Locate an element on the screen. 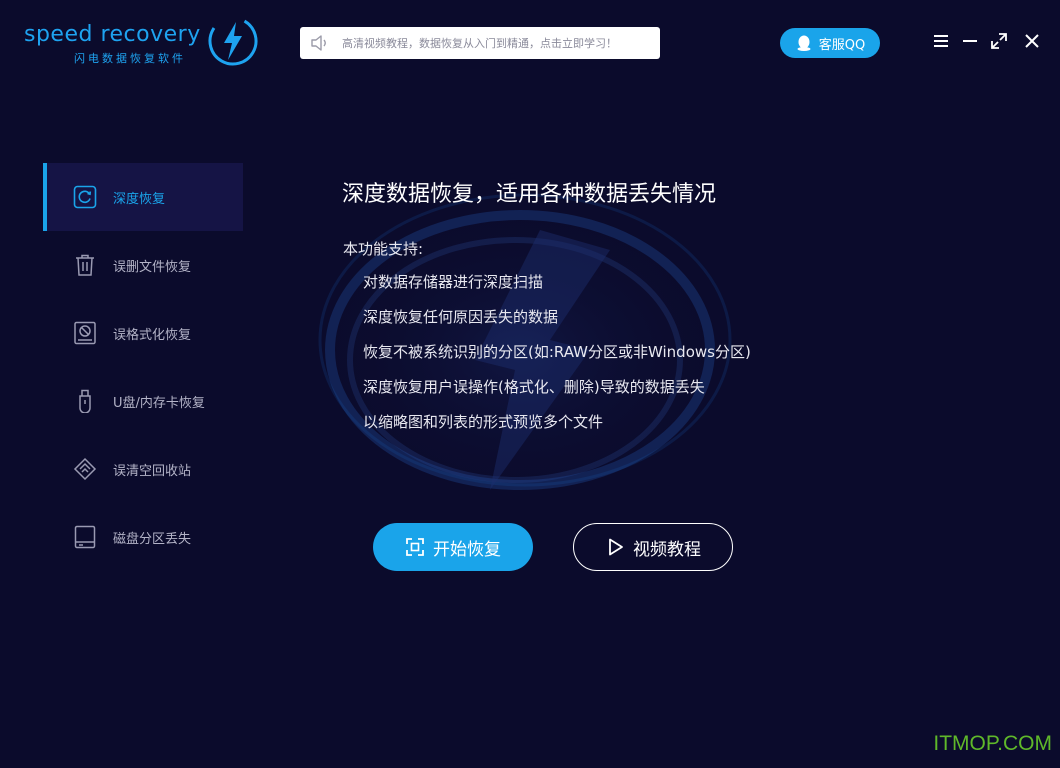  format-disk-icon is located at coordinates (85, 333).